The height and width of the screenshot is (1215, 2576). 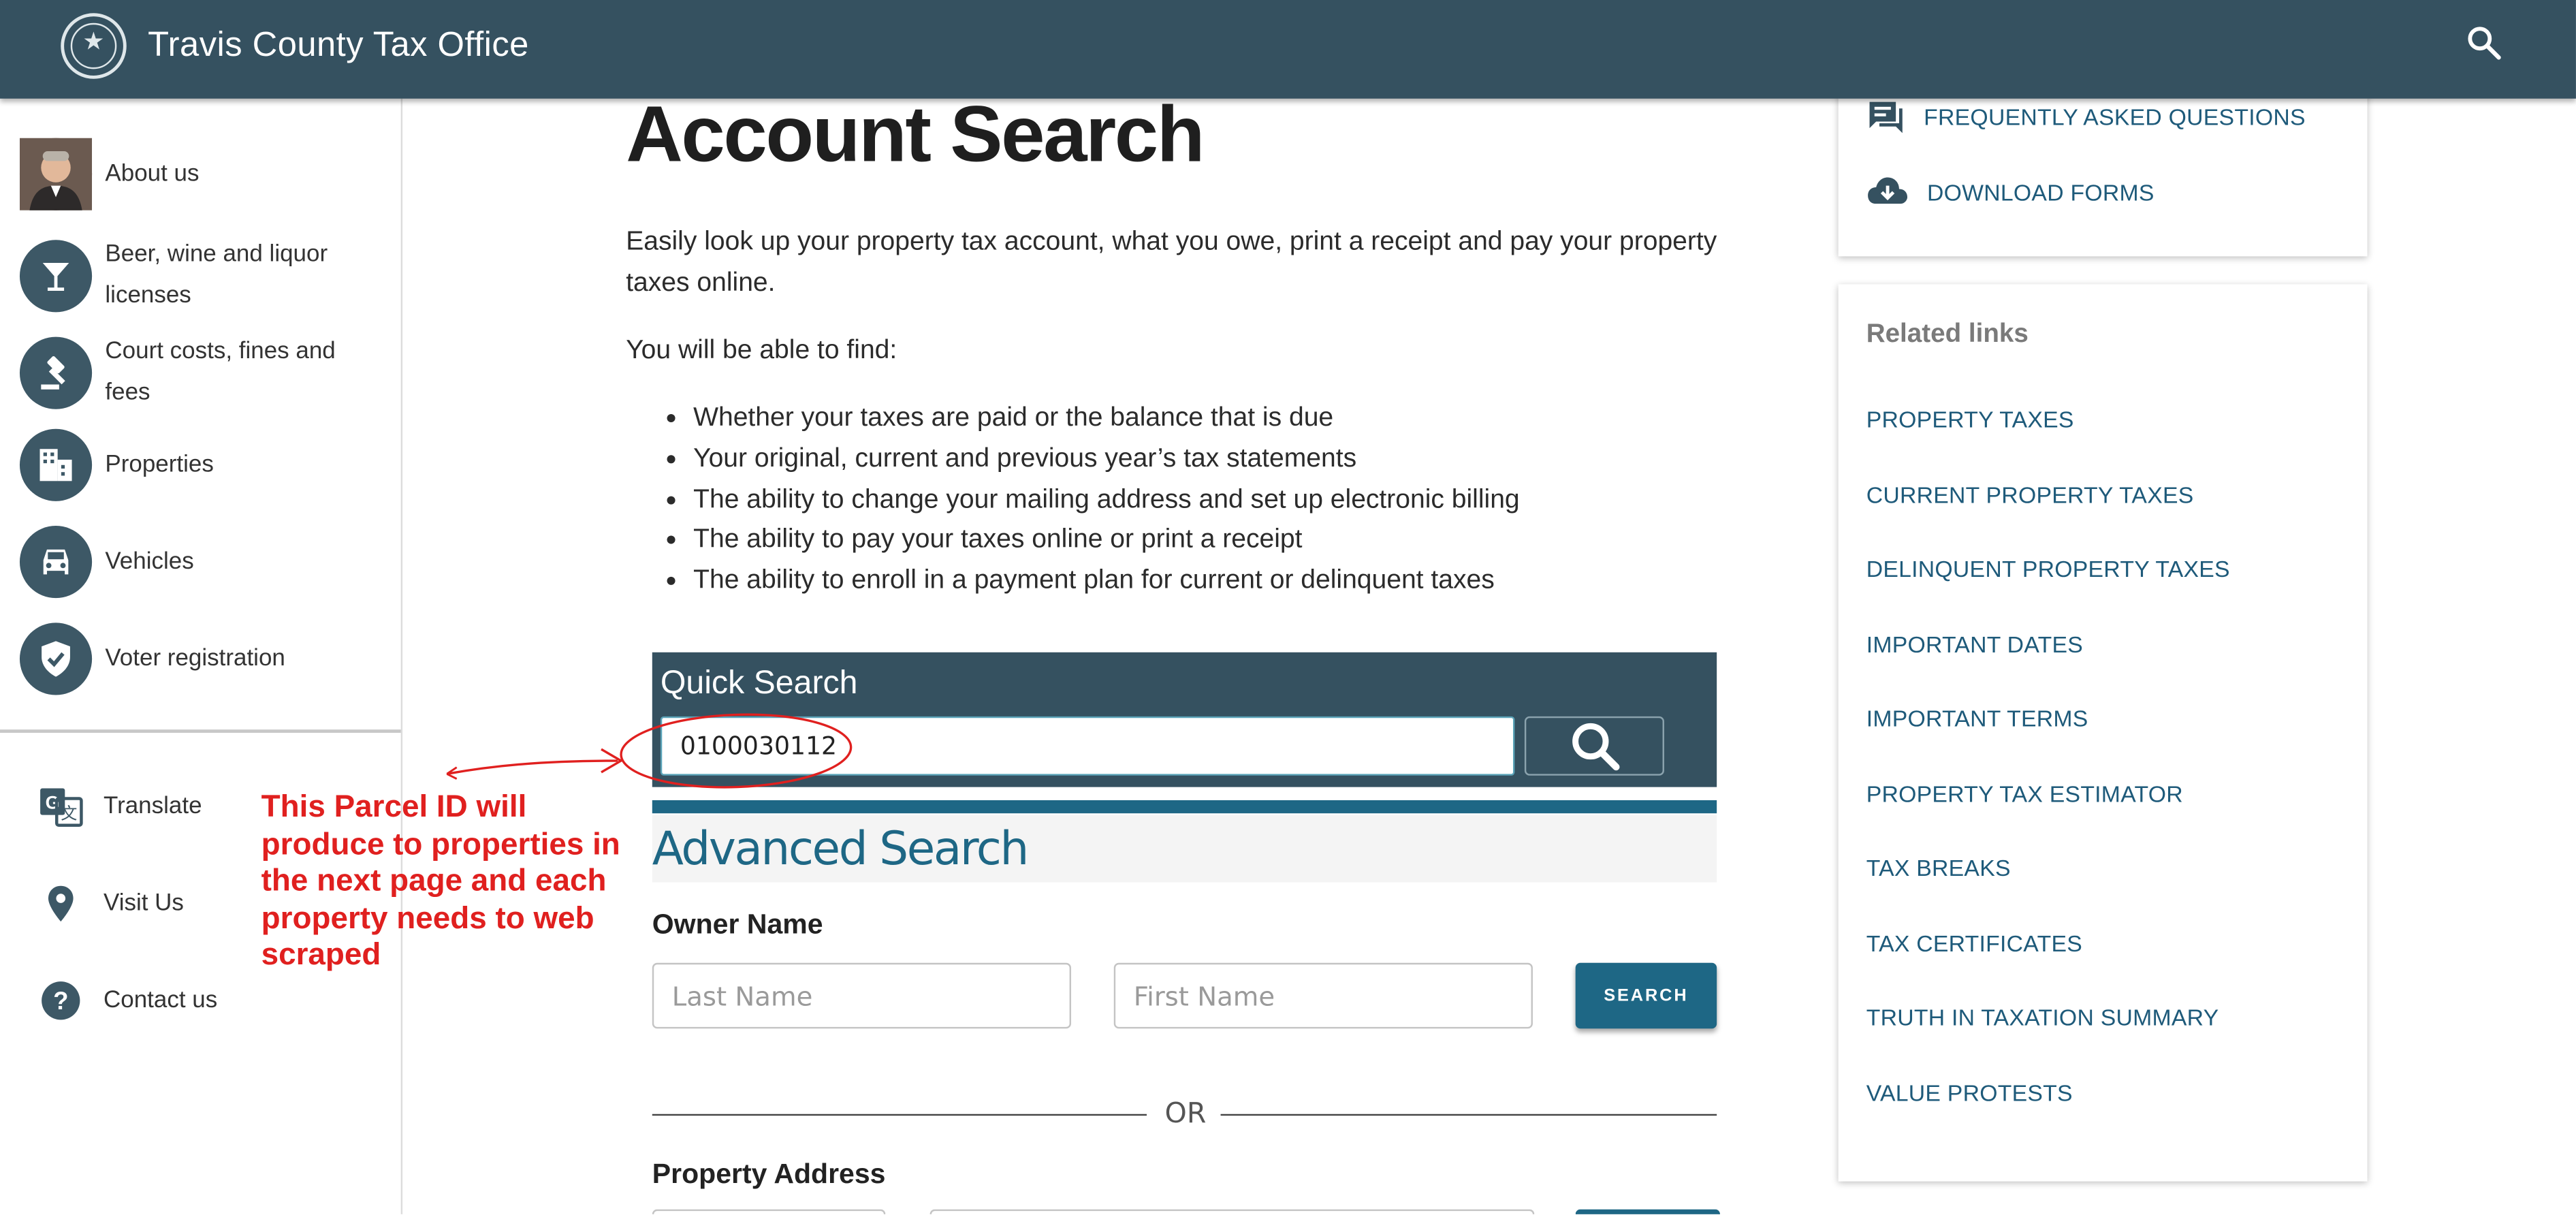 I want to click on or-separator: OR, so click(x=1184, y=1114).